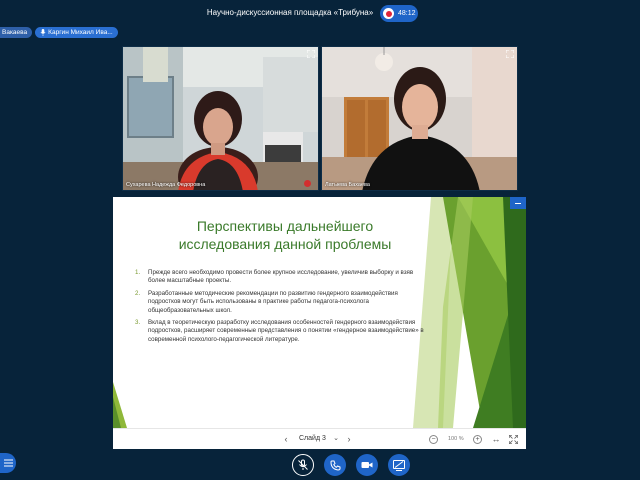 The height and width of the screenshot is (480, 640). I want to click on mute-button, so click(303, 465).